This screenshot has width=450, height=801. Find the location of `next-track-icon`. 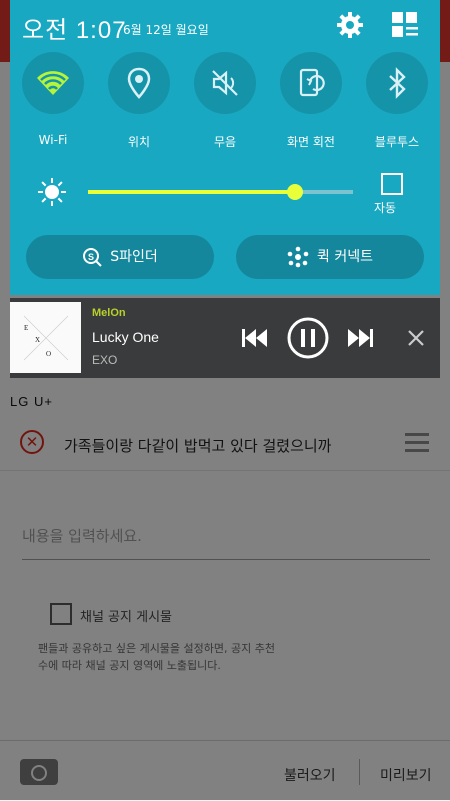

next-track-icon is located at coordinates (360, 338).